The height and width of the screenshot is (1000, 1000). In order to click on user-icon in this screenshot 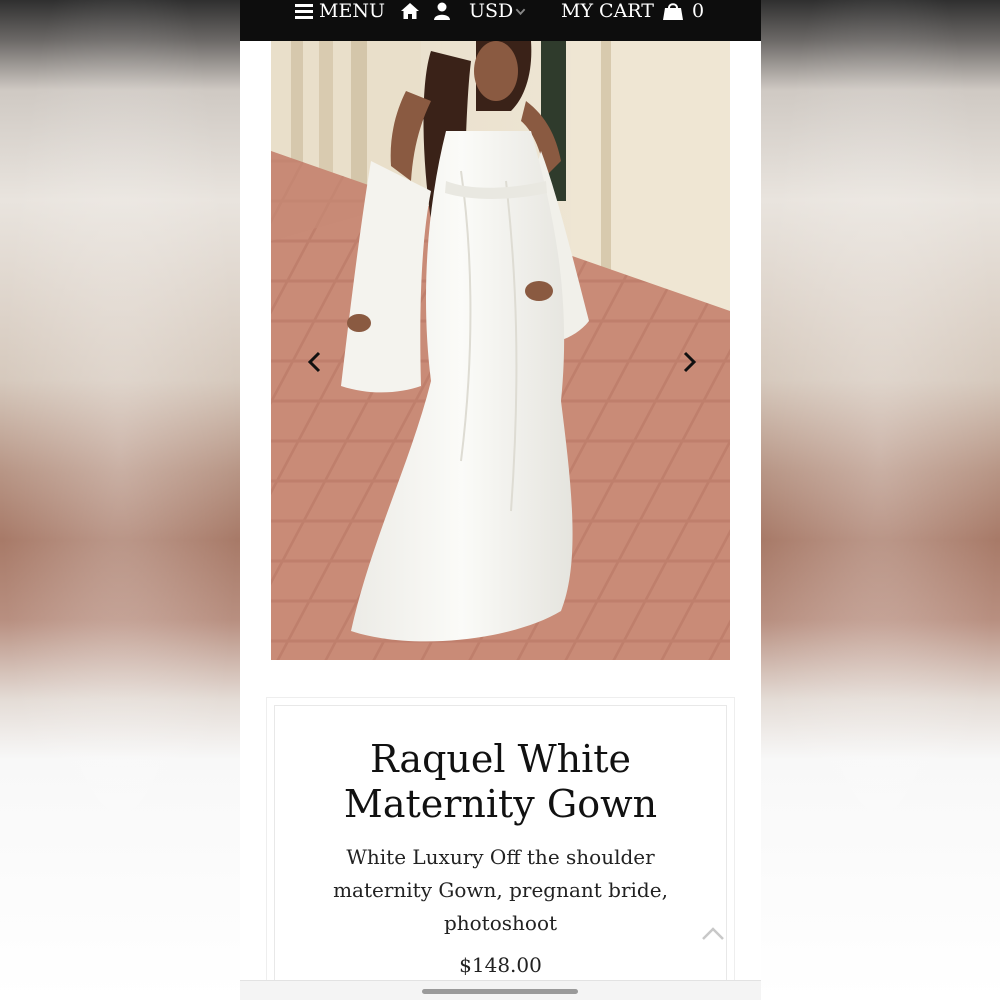, I will do `click(442, 11)`.